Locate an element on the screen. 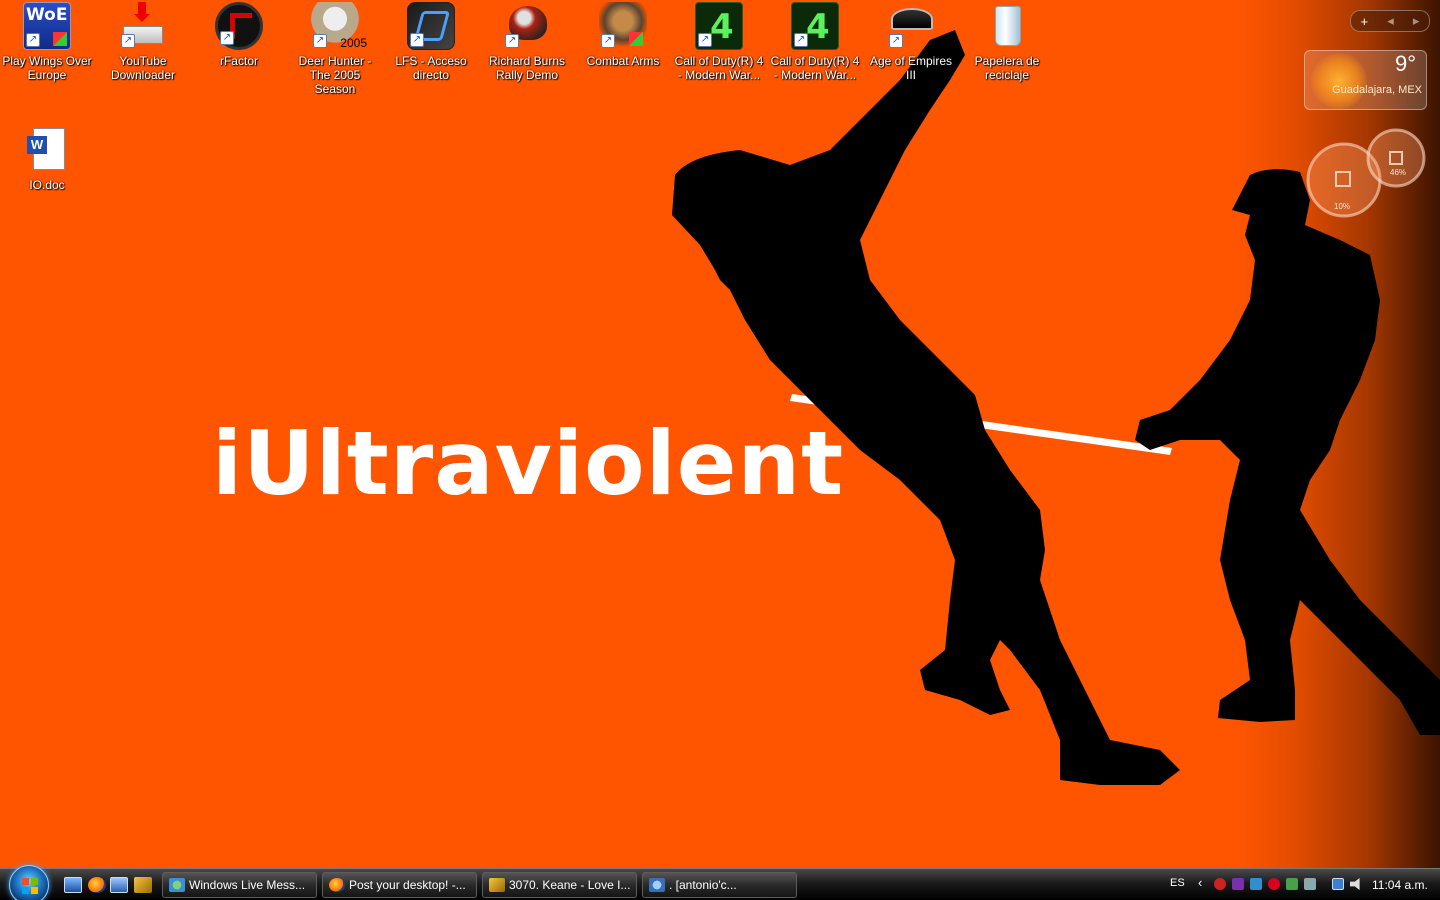 This screenshot has height=900, width=1440. desktop-icon-label: Combat Arms is located at coordinates (623, 61).